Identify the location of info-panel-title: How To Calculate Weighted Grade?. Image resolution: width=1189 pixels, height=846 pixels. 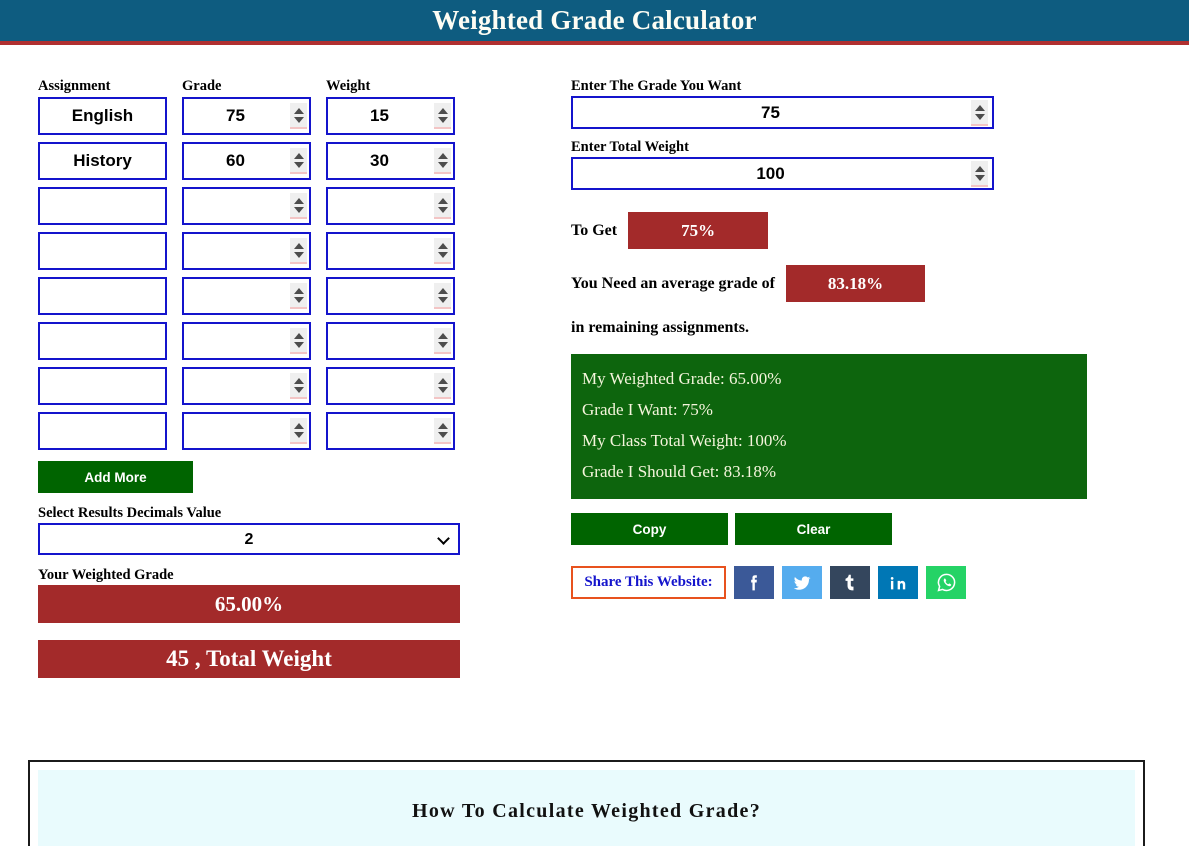
(586, 810).